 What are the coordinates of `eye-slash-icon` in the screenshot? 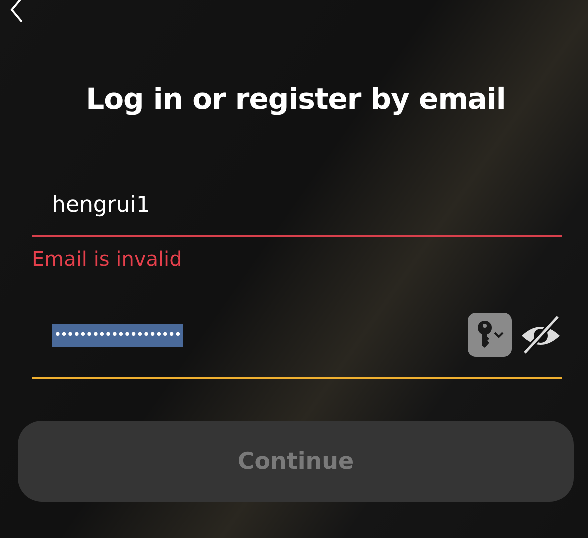 It's located at (541, 335).